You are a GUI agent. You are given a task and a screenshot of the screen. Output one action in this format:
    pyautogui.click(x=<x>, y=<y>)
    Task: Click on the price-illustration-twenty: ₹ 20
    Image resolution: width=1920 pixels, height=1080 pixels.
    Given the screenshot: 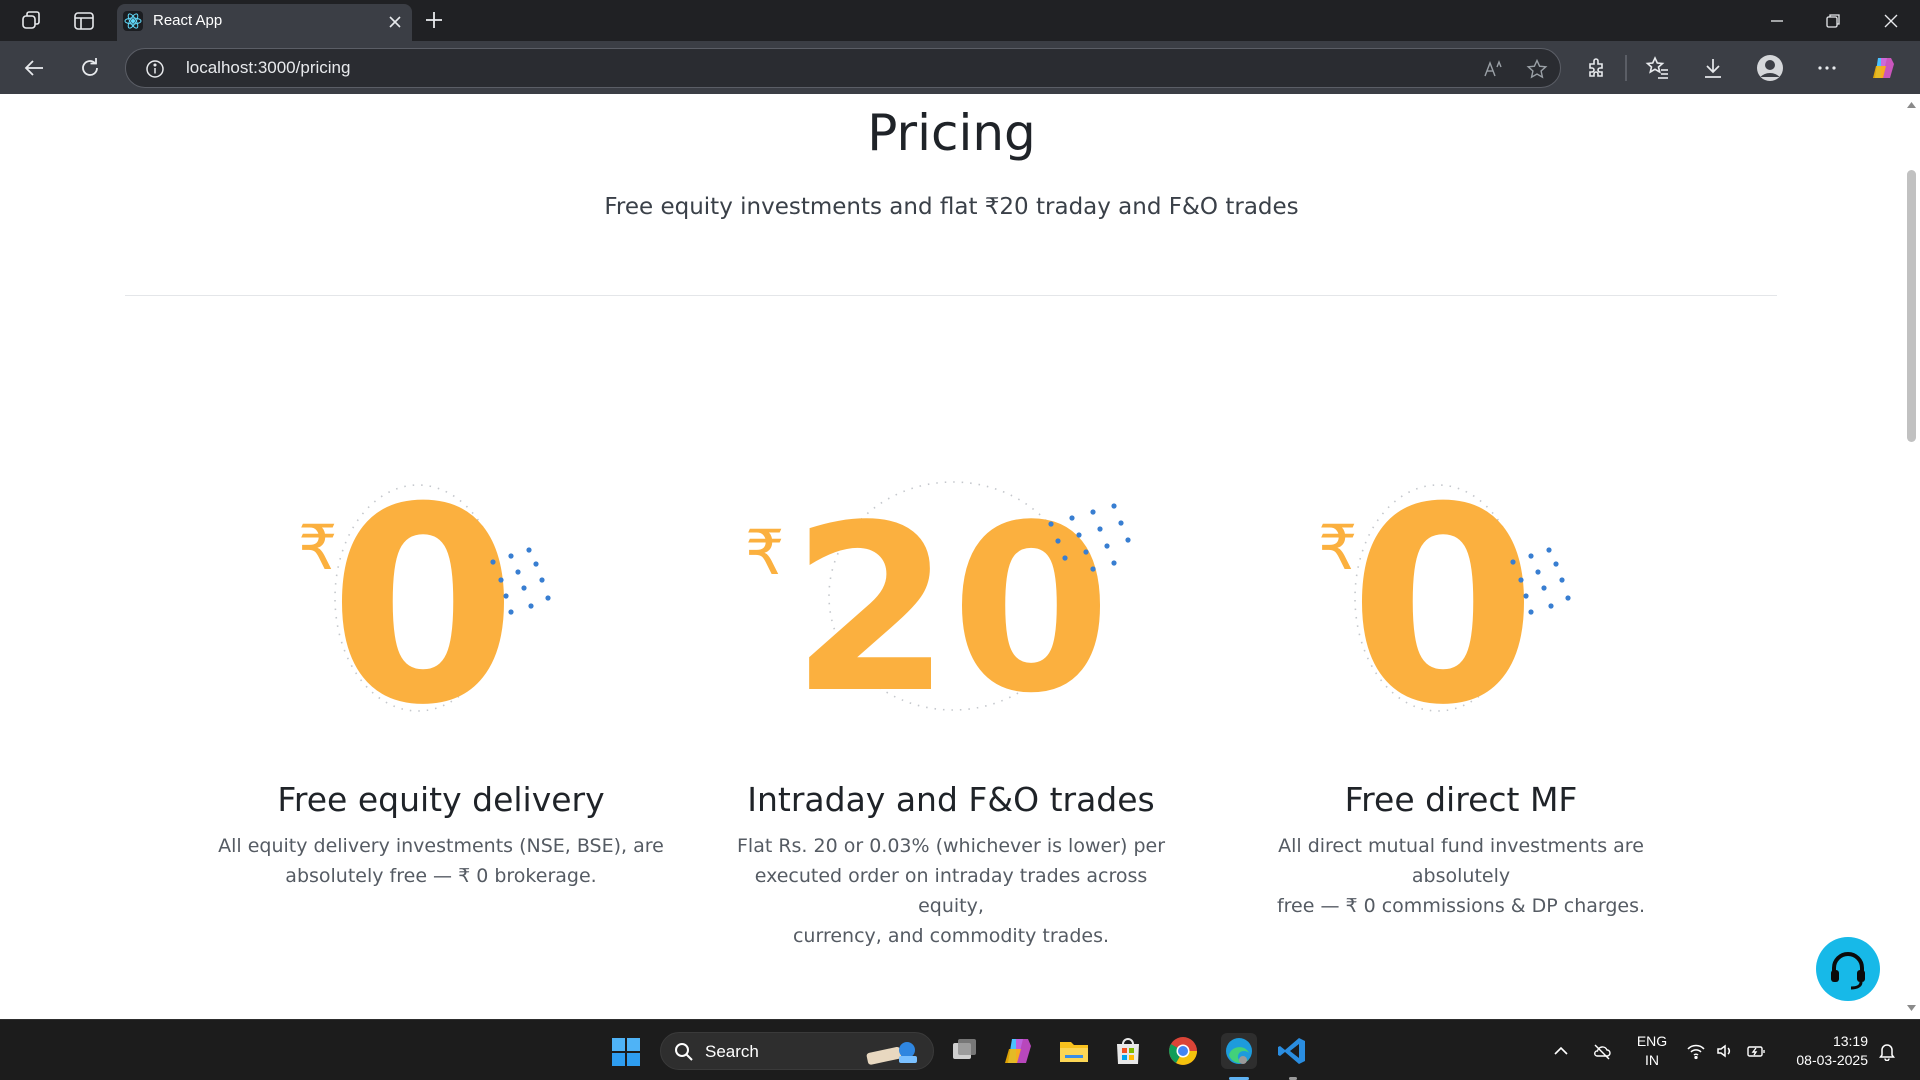 What is the action you would take?
    pyautogui.click(x=951, y=610)
    